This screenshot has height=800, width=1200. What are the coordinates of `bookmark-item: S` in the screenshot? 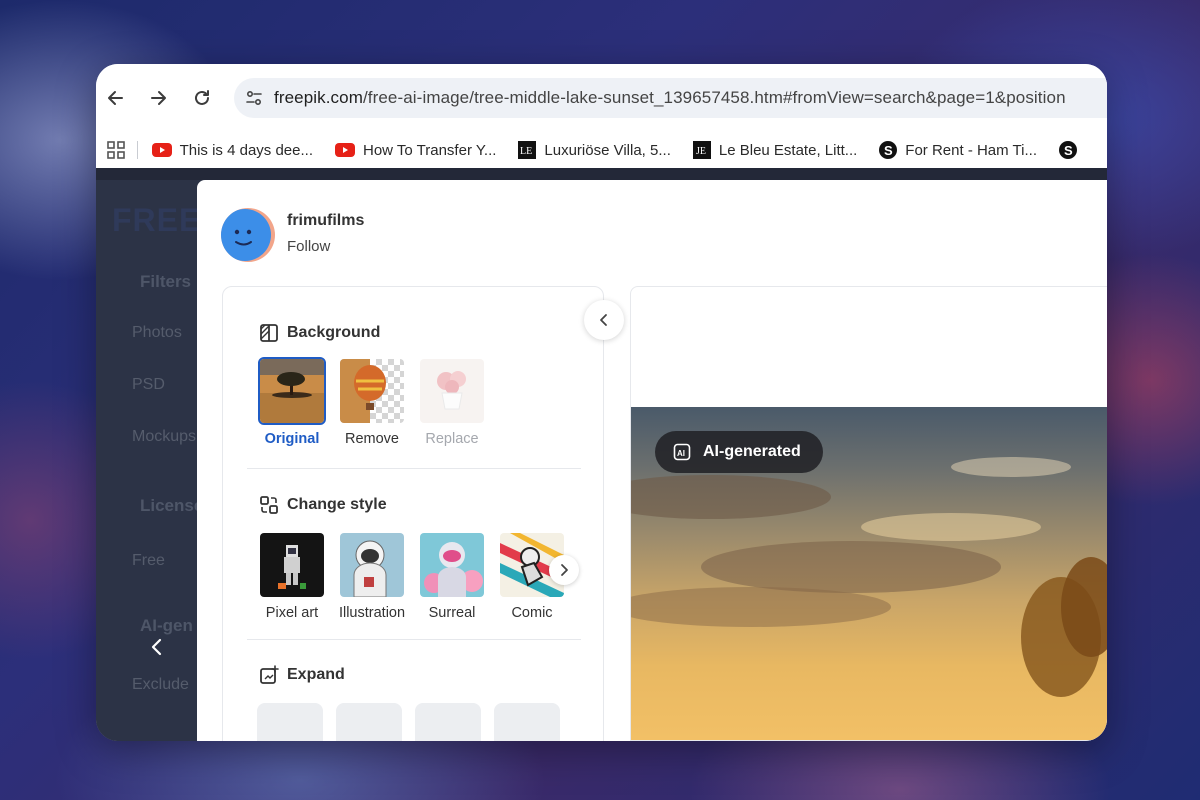 It's located at (1072, 150).